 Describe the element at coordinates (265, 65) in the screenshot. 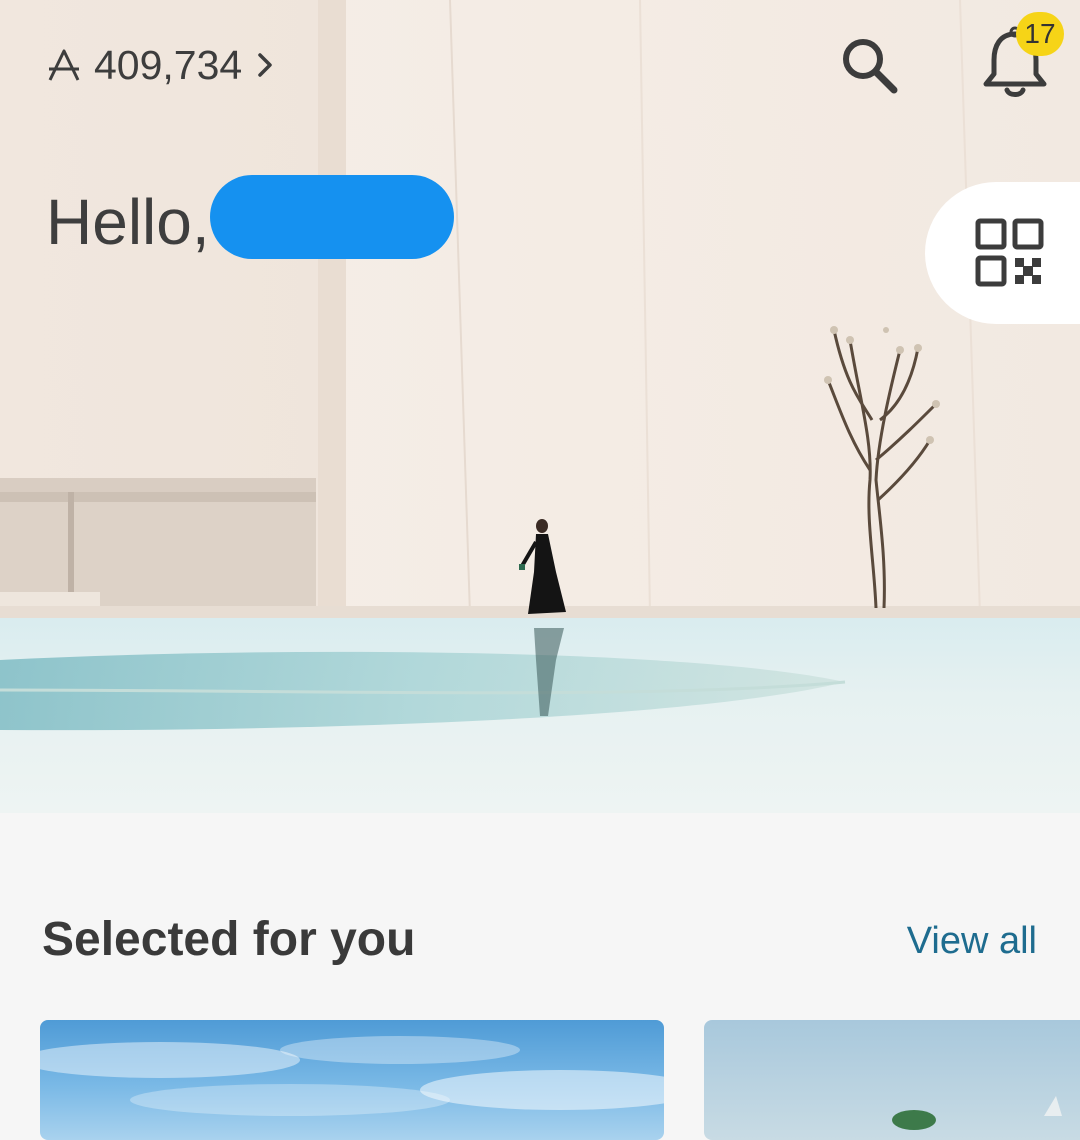

I see `chevron-right-icon` at that location.